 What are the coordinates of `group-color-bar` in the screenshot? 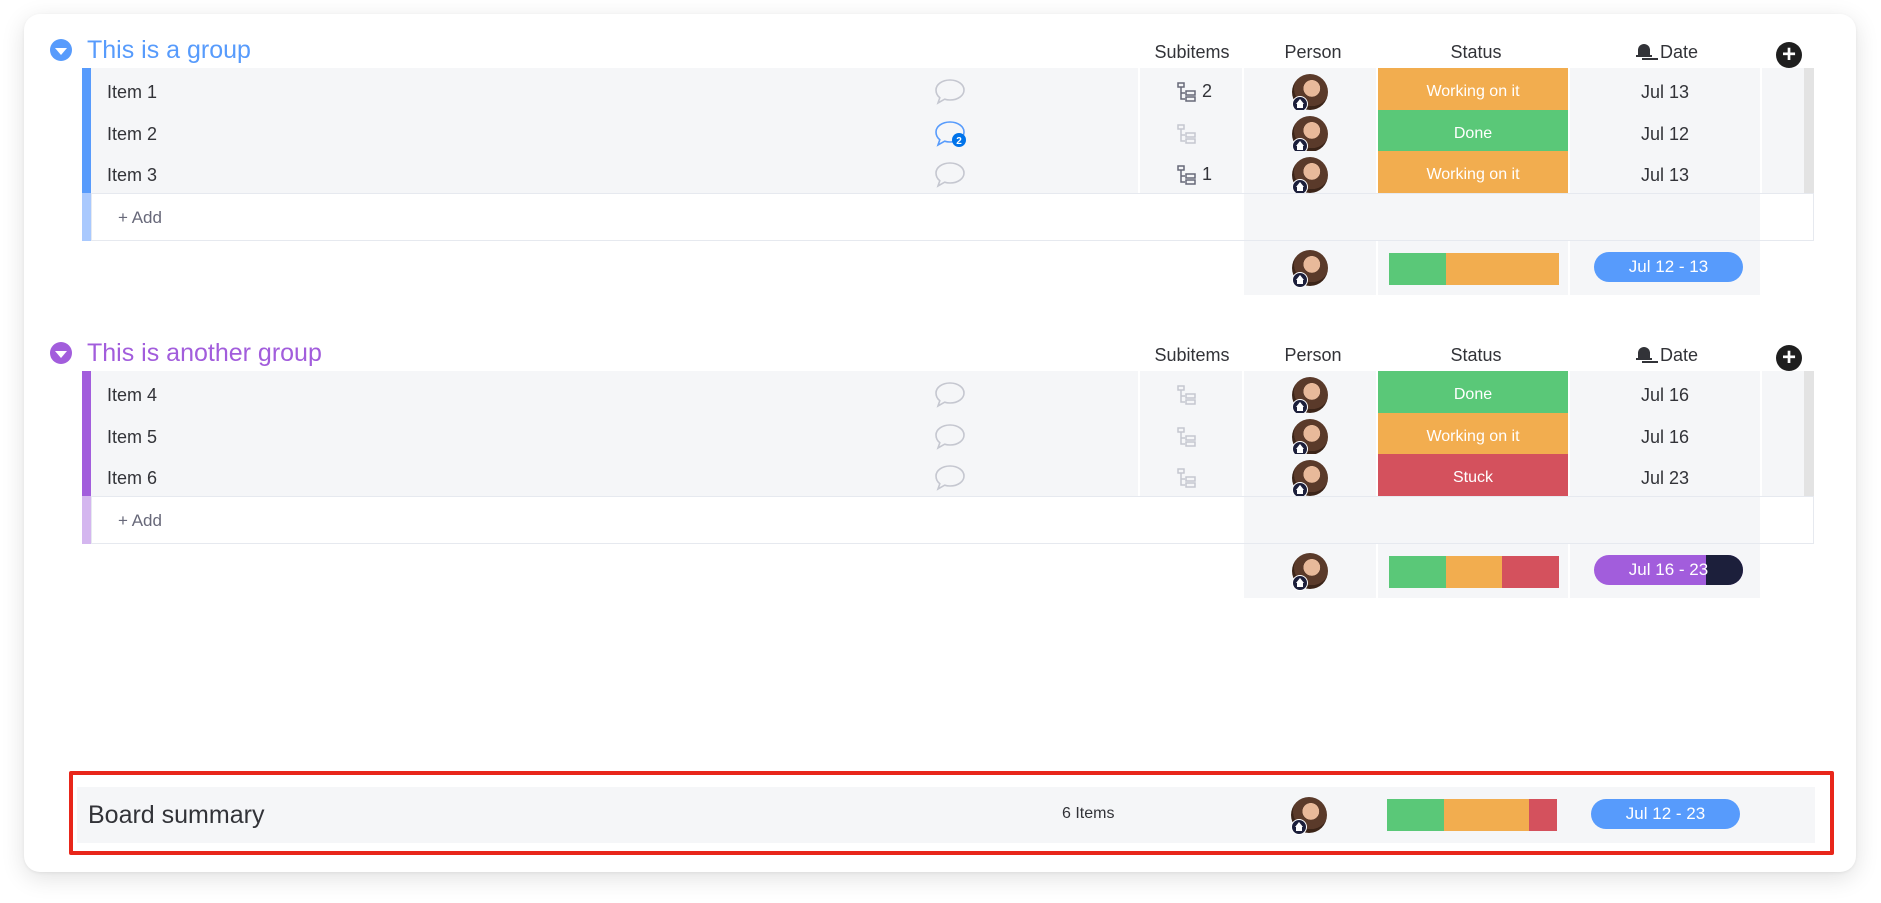 It's located at (86, 92).